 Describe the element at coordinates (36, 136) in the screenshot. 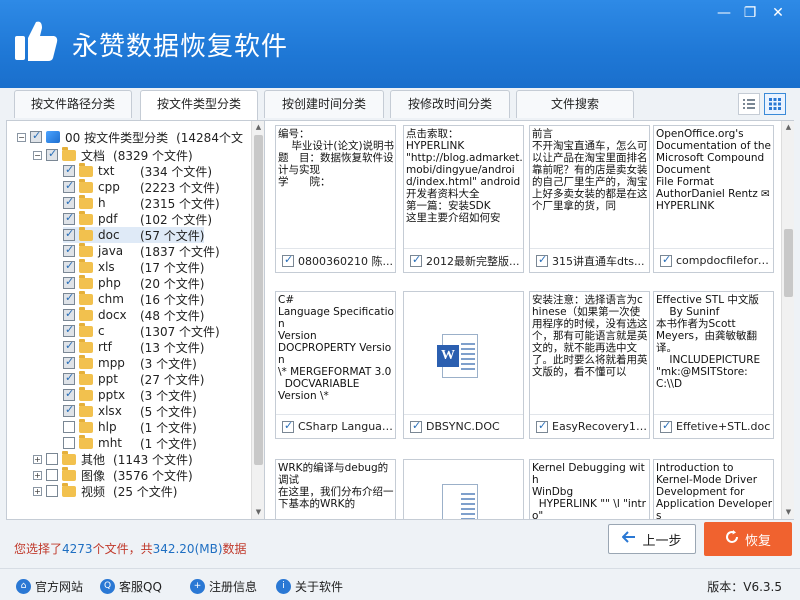

I see `tree-root-checkbox` at that location.